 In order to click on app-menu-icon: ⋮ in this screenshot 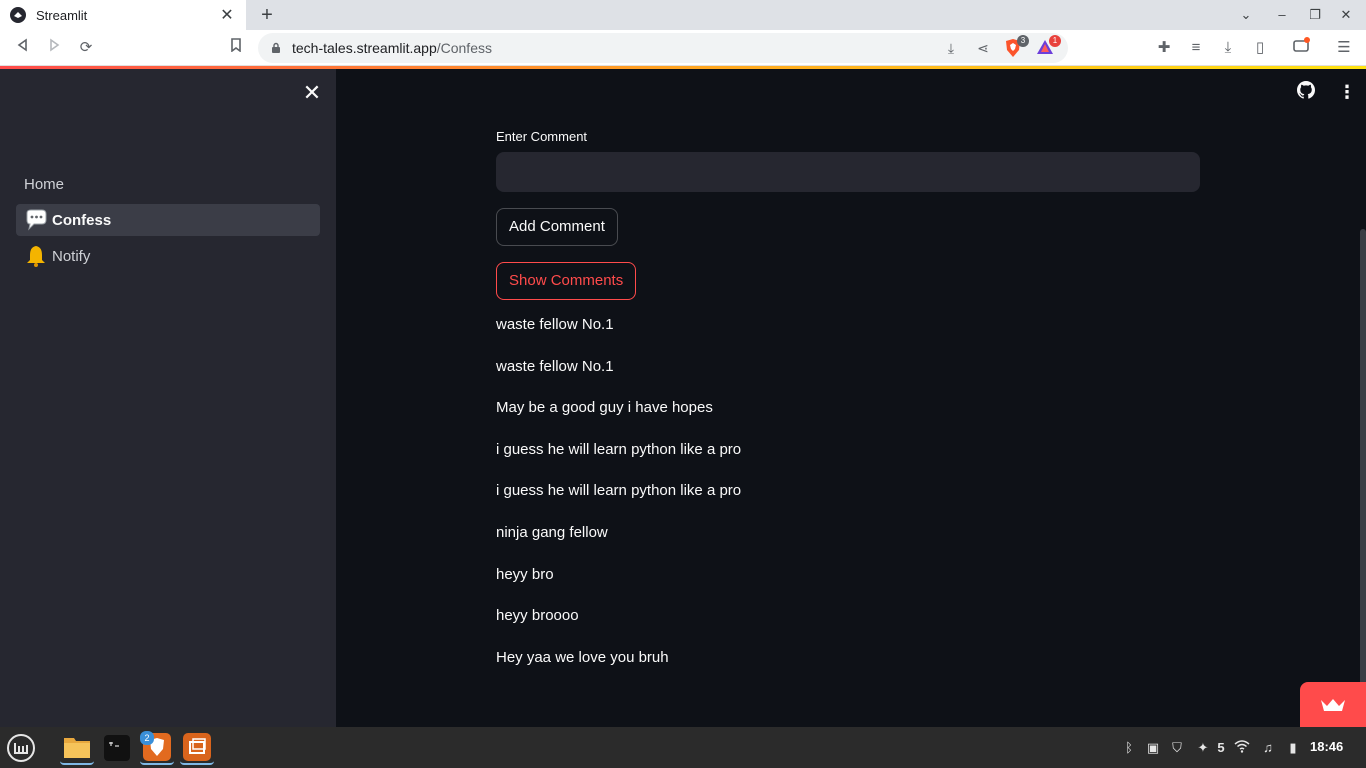, I will do `click(1347, 92)`.